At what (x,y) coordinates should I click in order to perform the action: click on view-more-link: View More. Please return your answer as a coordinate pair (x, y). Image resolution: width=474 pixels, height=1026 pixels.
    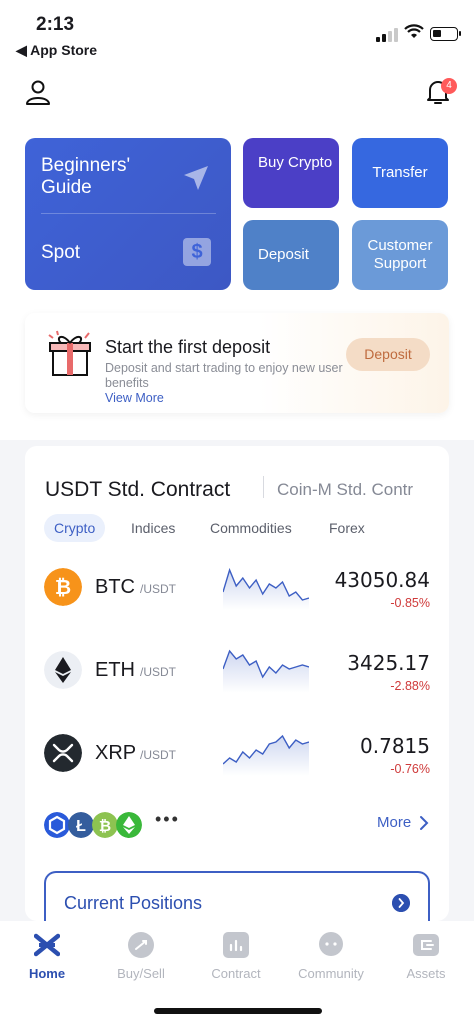
    Looking at the image, I should click on (134, 398).